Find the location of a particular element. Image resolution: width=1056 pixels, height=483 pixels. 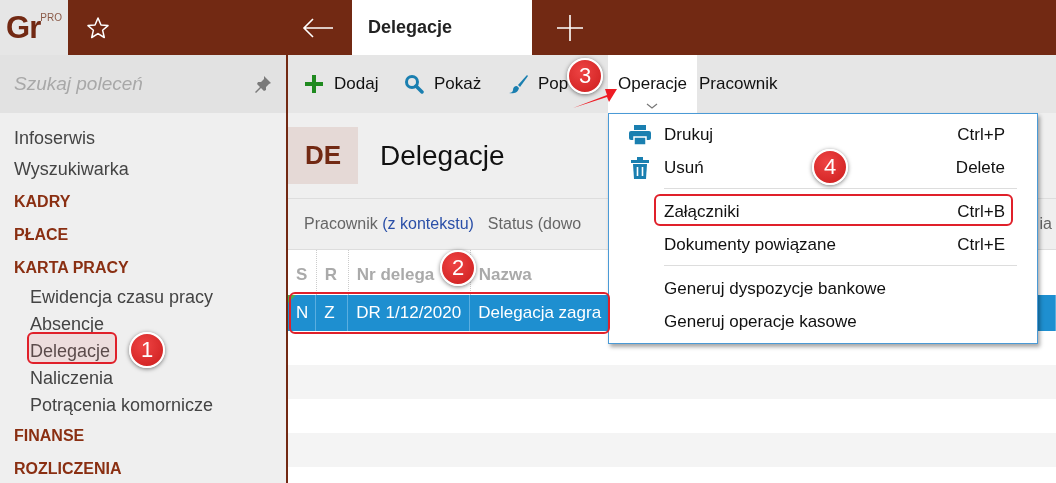

sidebar-item: Potrącenia komornicze is located at coordinates (122, 405).